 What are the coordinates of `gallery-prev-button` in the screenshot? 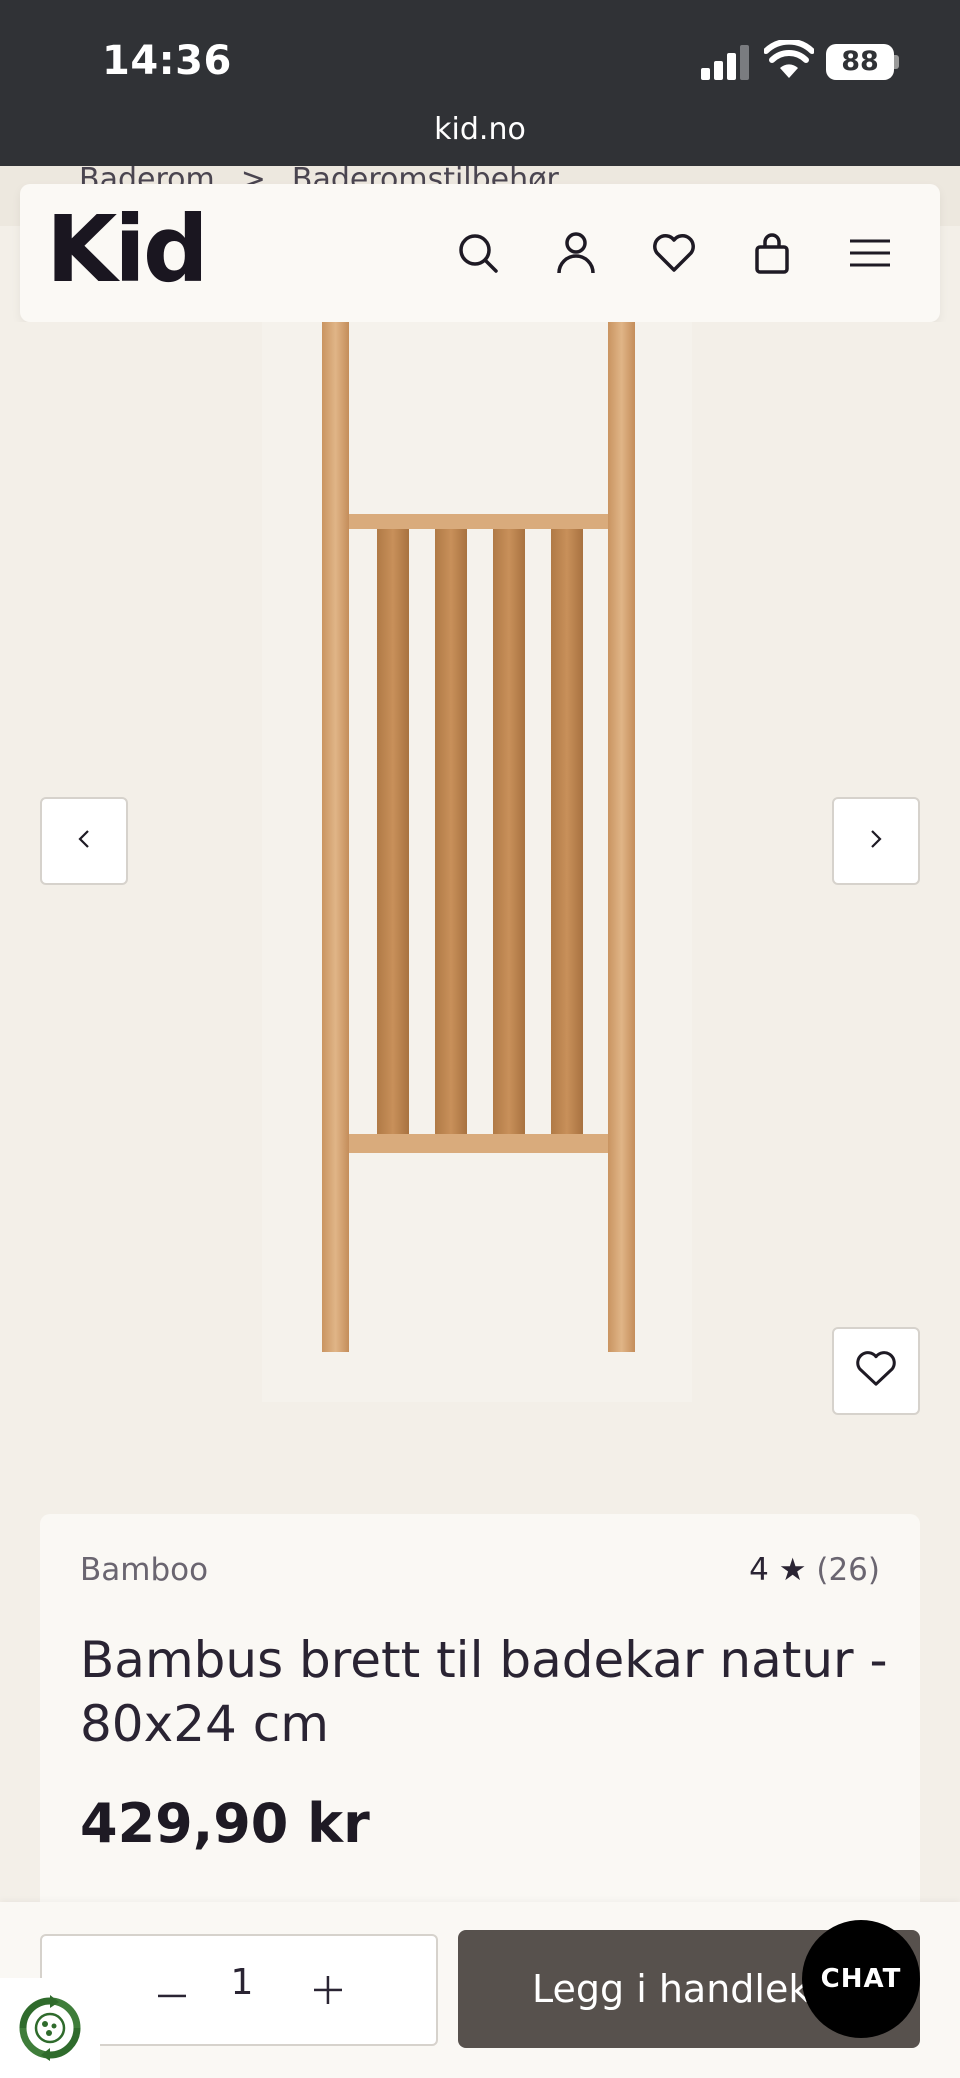 It's located at (84, 841).